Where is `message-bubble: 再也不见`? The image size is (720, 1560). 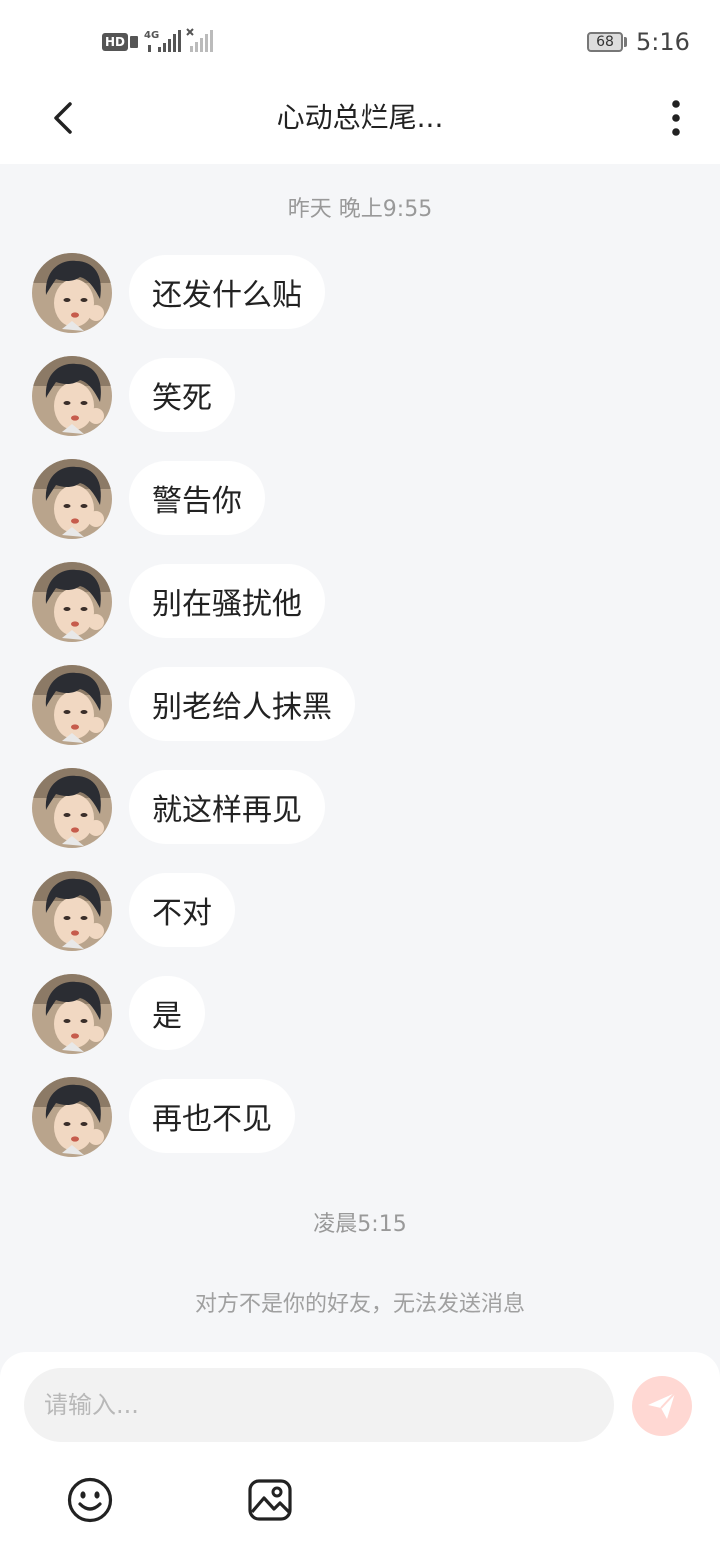 message-bubble: 再也不见 is located at coordinates (212, 1116).